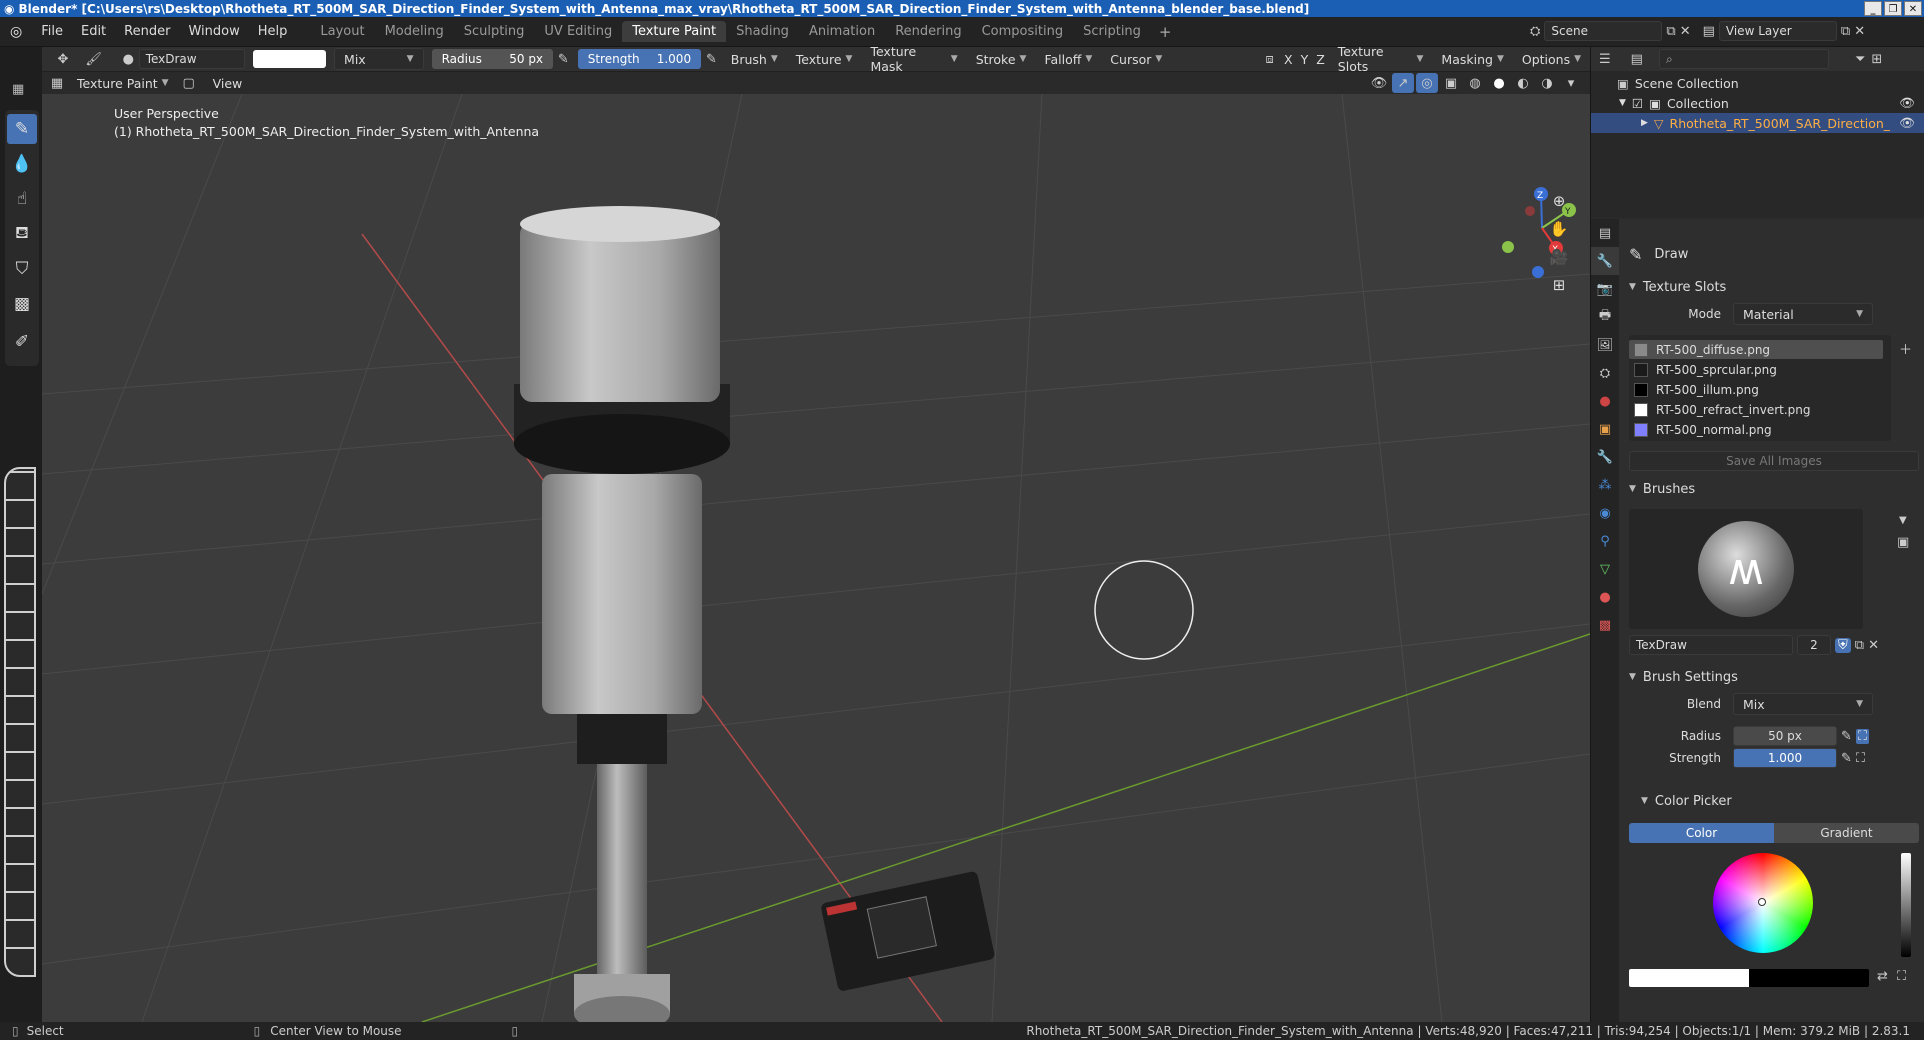  I want to click on tab-rendering: Rendering, so click(928, 31).